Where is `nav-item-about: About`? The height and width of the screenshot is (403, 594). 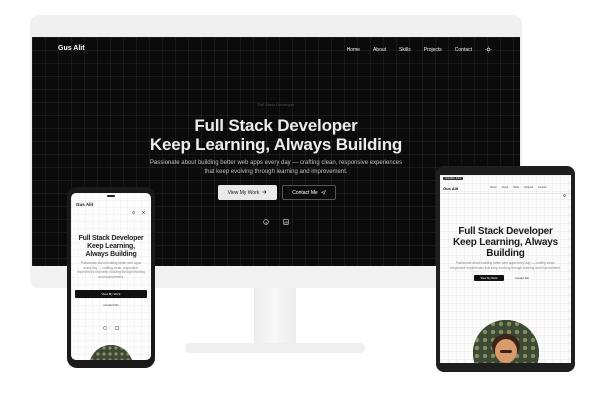
nav-item-about: About is located at coordinates (379, 50).